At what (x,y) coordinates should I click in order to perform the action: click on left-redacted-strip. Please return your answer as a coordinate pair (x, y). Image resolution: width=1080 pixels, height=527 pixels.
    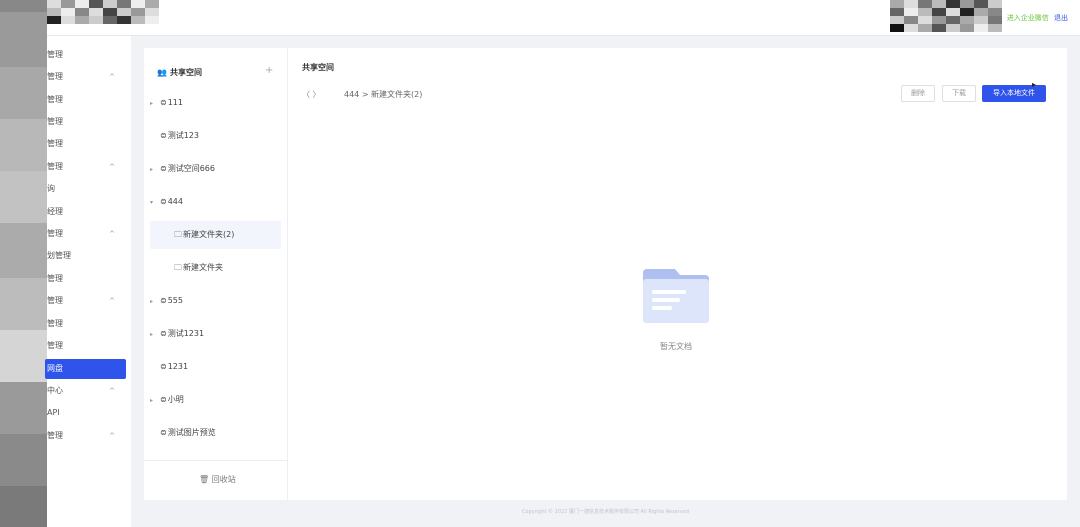
    Looking at the image, I should click on (23, 263).